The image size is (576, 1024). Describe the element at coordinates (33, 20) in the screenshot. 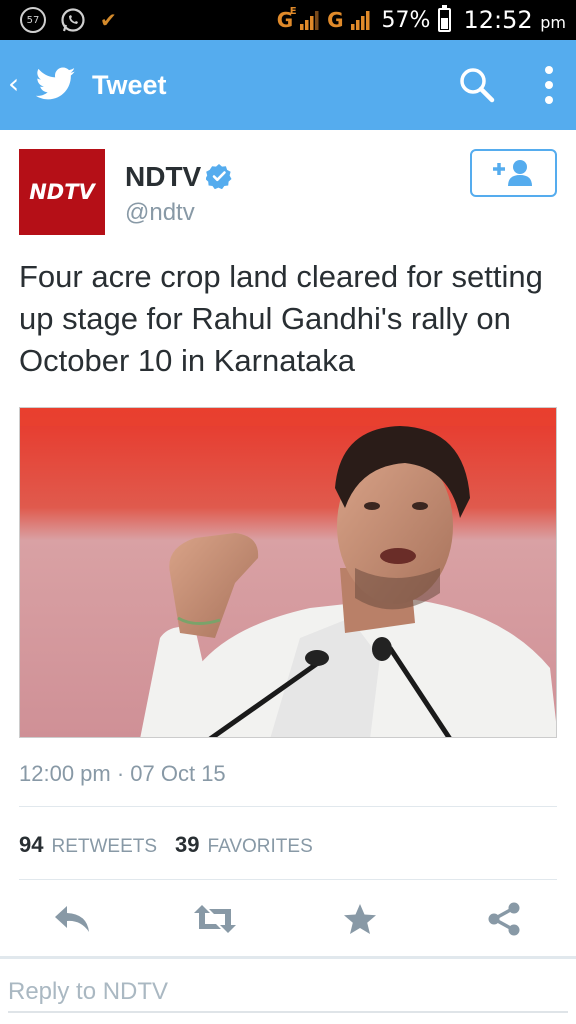

I see `notification-count-icon: 57` at that location.